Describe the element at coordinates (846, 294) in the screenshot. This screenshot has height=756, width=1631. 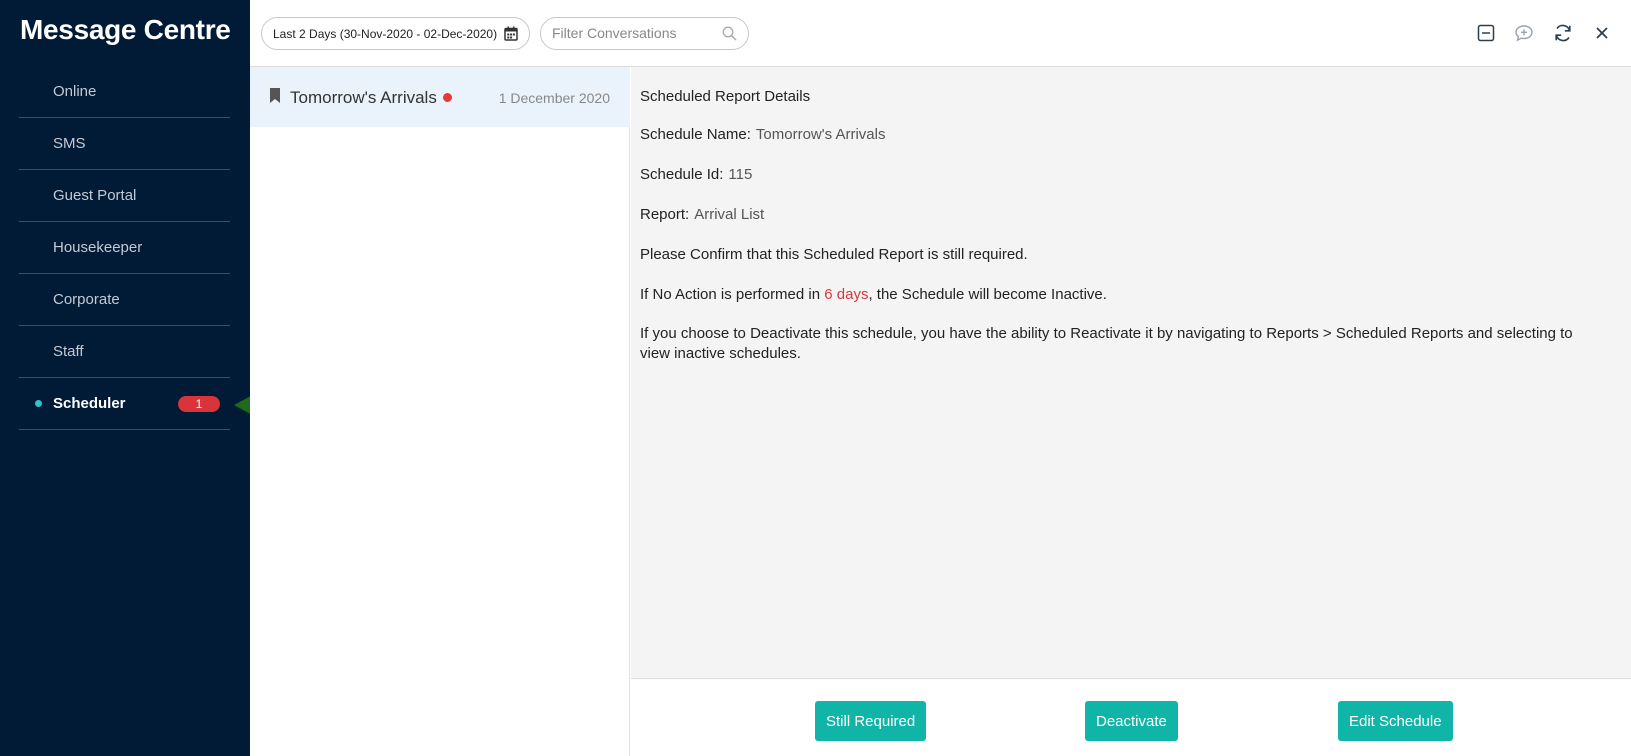
I see `days-remaining: 6 days` at that location.